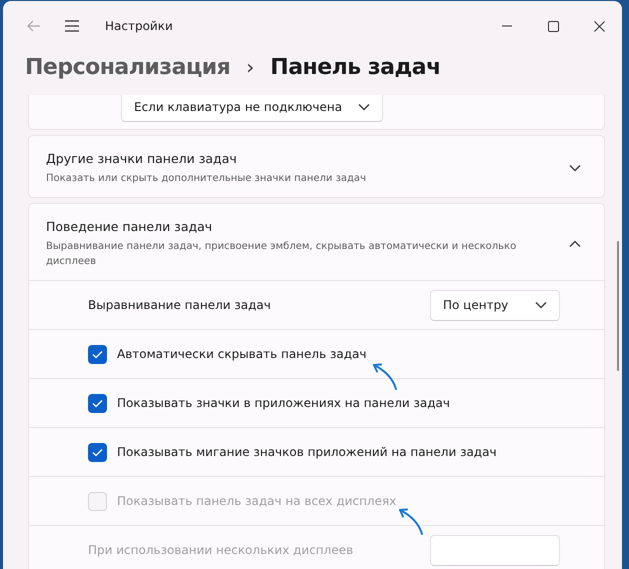 The width and height of the screenshot is (629, 569). Describe the element at coordinates (34, 26) in the screenshot. I see `back-arrow-icon` at that location.